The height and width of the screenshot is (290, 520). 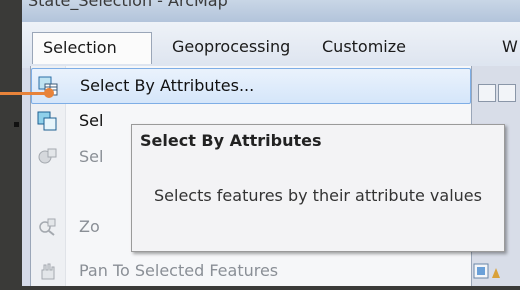 What do you see at coordinates (364, 48) in the screenshot?
I see `menu-customize: Customize` at bounding box center [364, 48].